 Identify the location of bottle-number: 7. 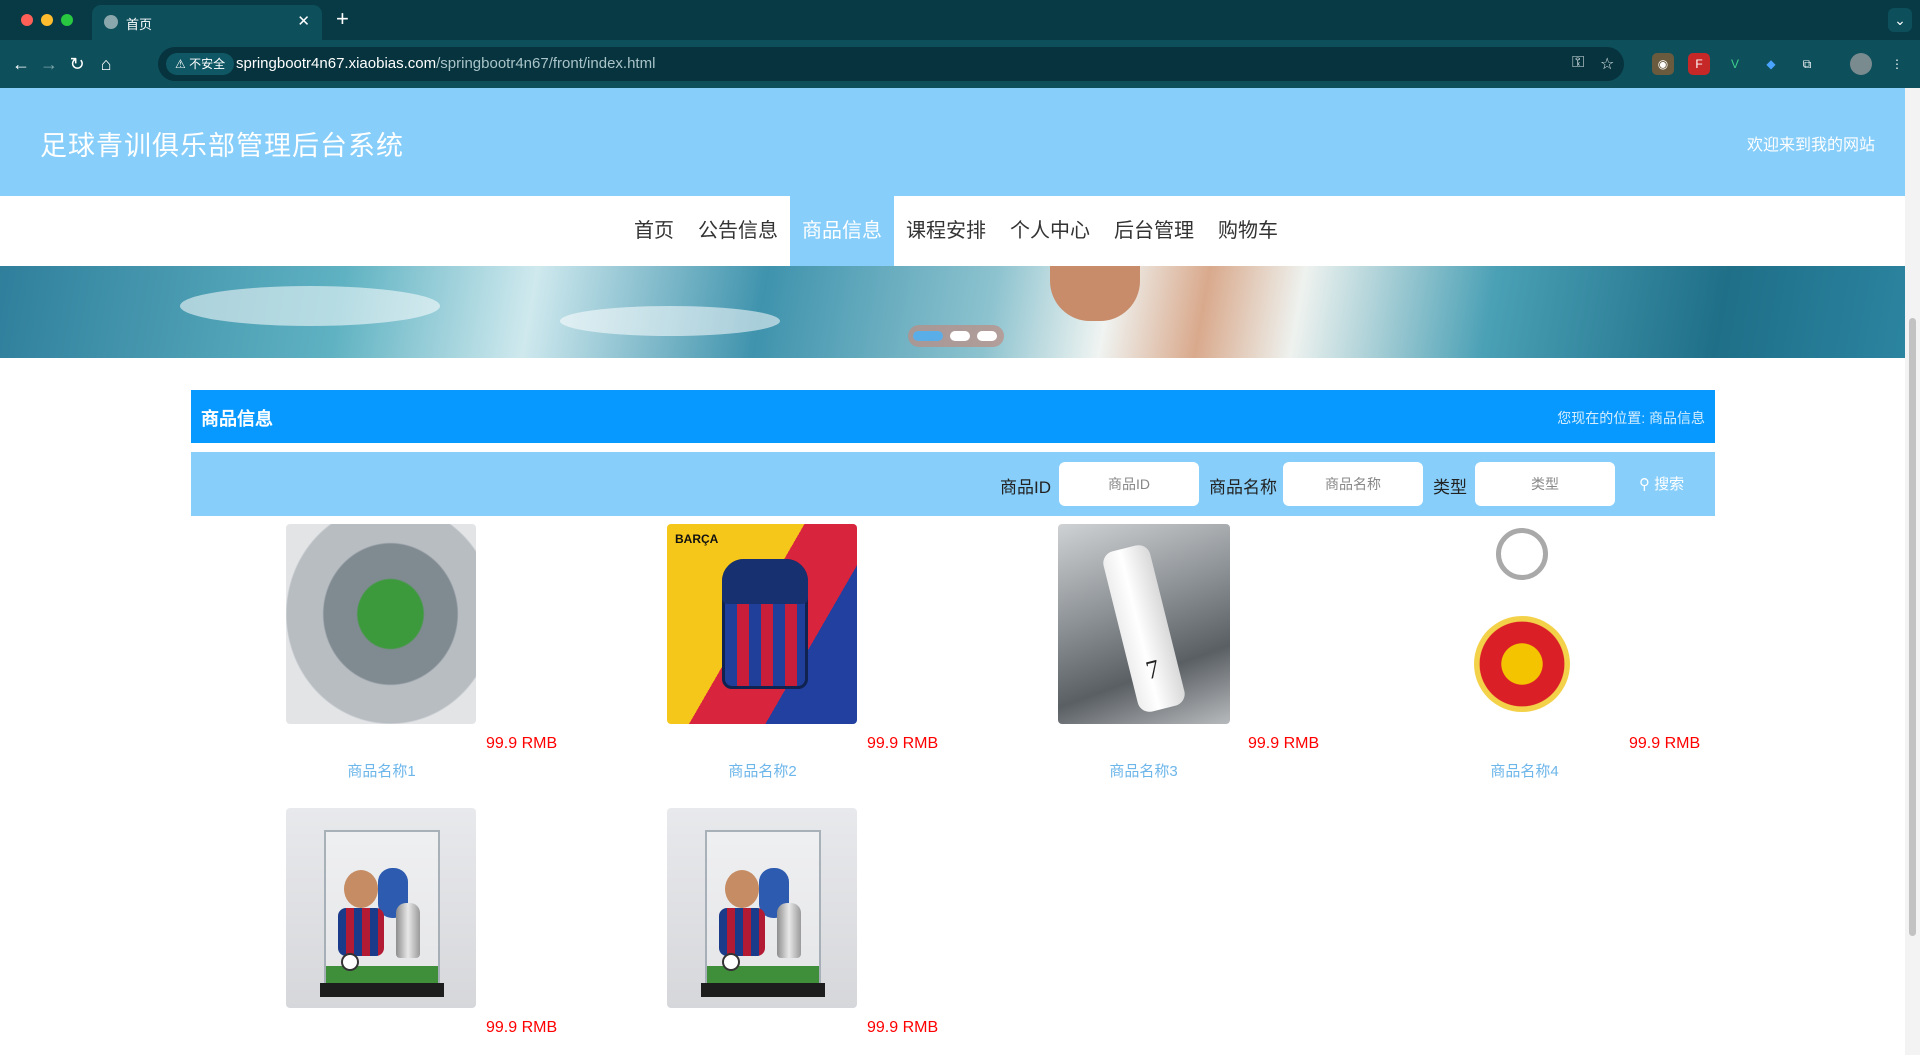
(1152, 669).